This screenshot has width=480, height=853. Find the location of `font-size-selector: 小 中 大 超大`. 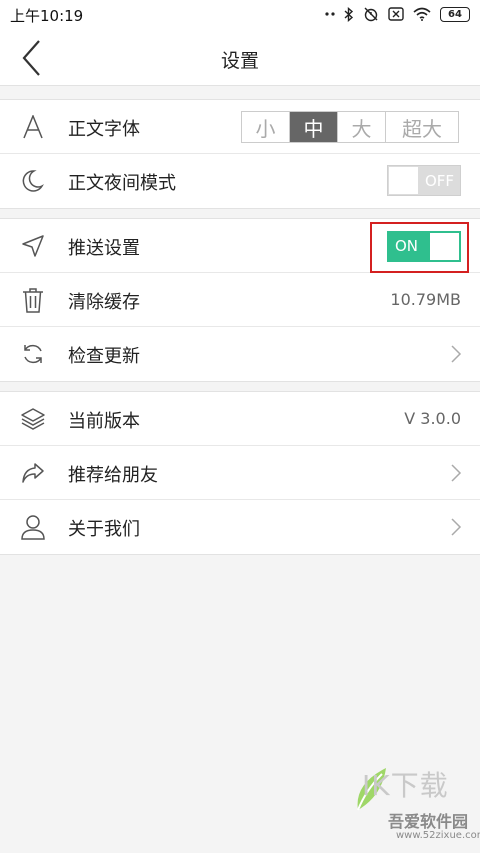

font-size-selector: 小 中 大 超大 is located at coordinates (350, 127).